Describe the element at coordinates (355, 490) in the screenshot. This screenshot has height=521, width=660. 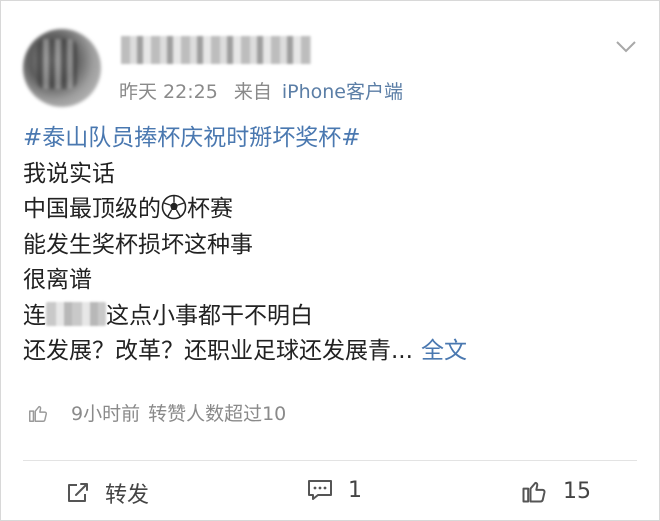
I see `comment-count: 1` at that location.